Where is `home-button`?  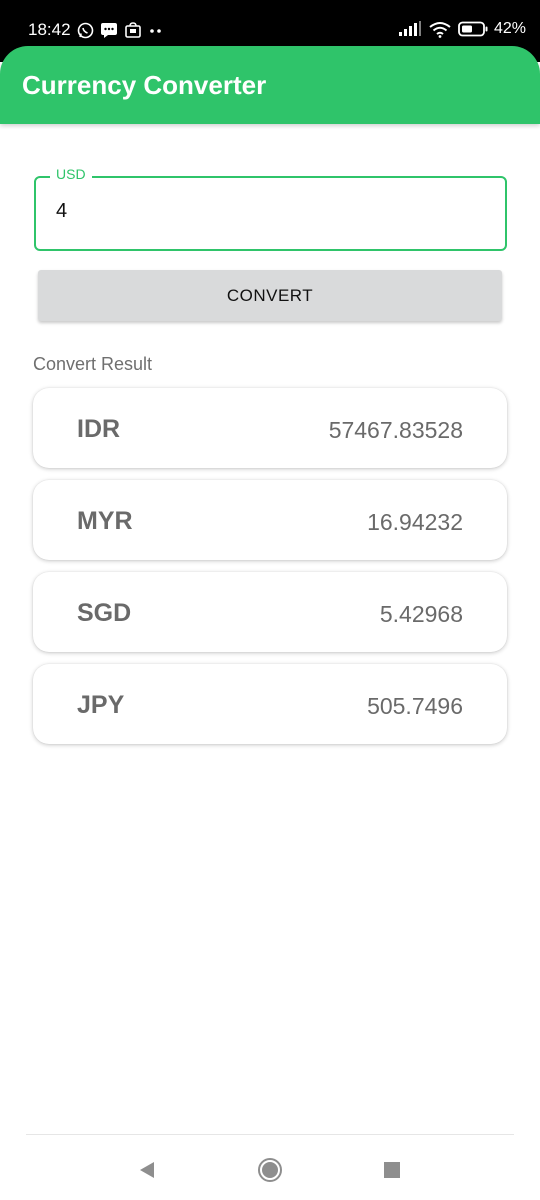 home-button is located at coordinates (270, 1170).